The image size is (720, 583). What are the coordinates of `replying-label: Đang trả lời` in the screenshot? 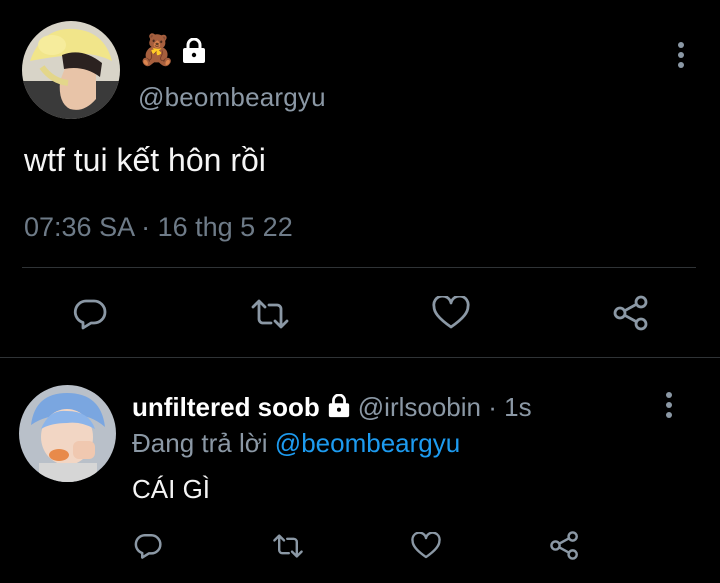 It's located at (200, 443).